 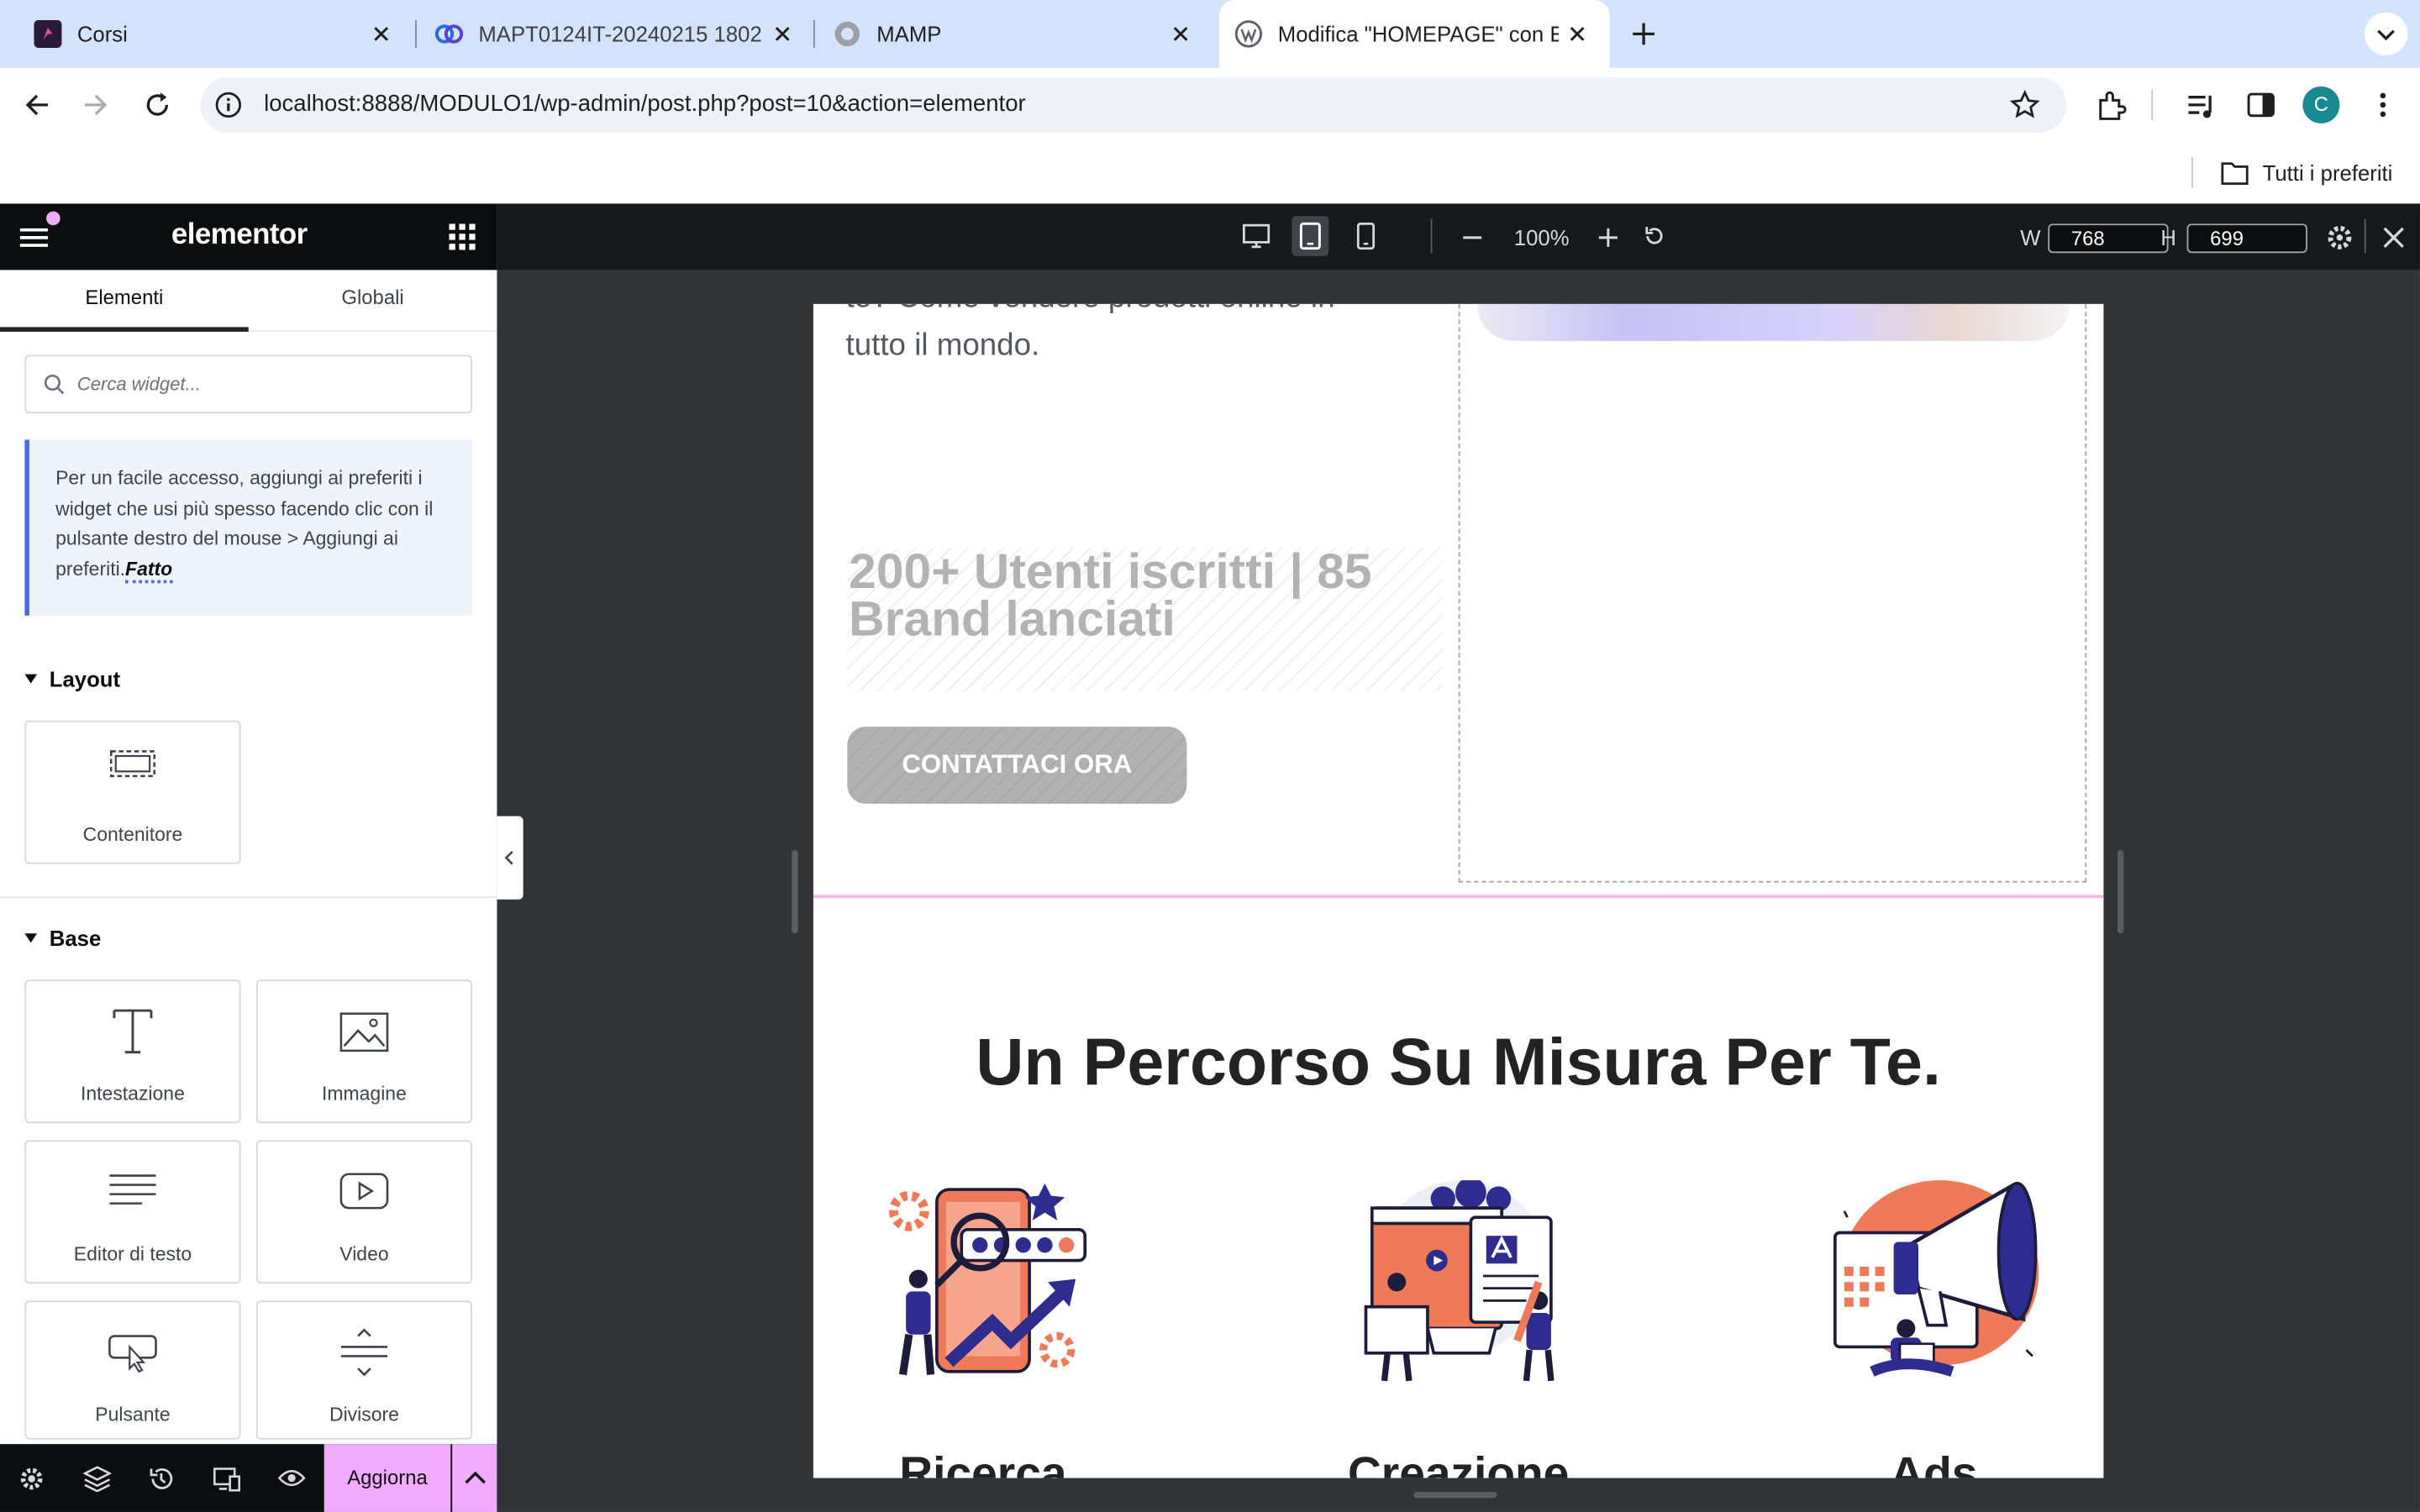 I want to click on stats-heading-line2: Brand lanciati, so click(x=1013, y=619).